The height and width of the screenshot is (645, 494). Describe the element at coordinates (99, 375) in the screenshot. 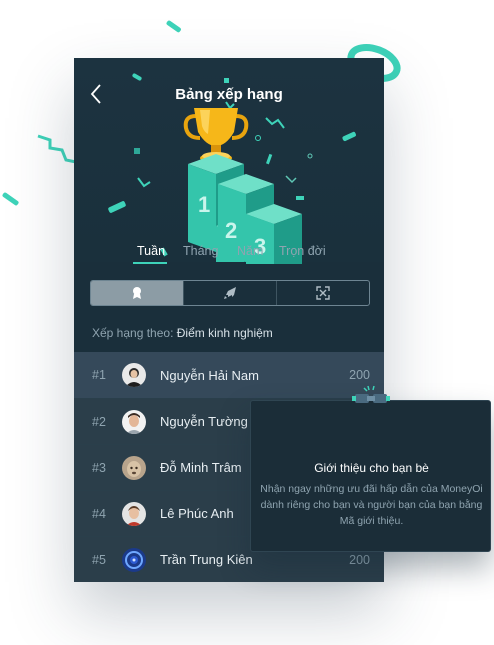

I see `rank-label: #1` at that location.